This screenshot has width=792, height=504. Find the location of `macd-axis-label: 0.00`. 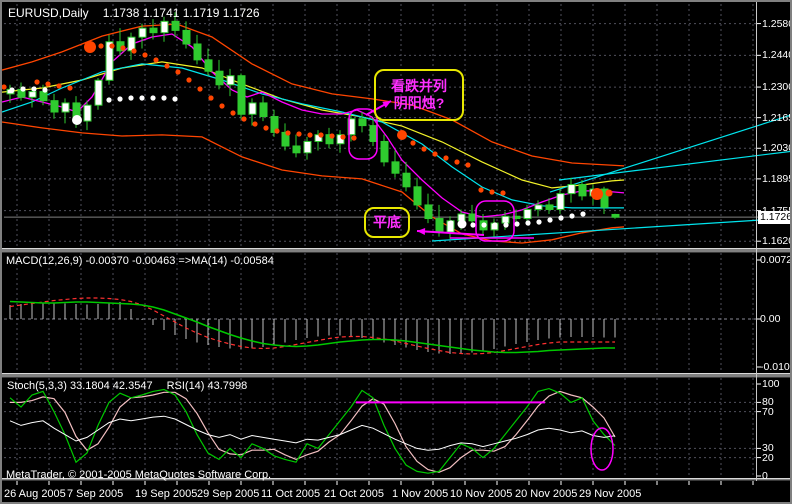

macd-axis-label: 0.00 is located at coordinates (770, 319).